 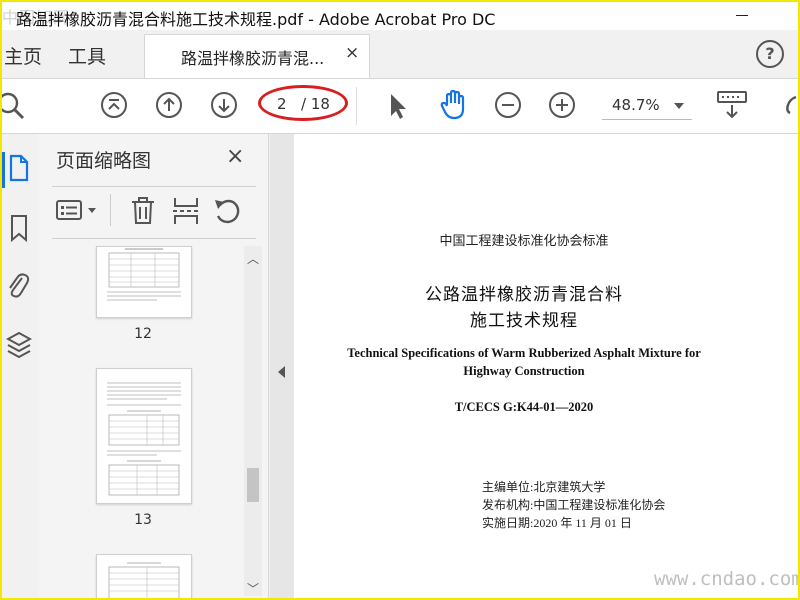 What do you see at coordinates (253, 485) in the screenshot?
I see `scrollbar-thumb` at bounding box center [253, 485].